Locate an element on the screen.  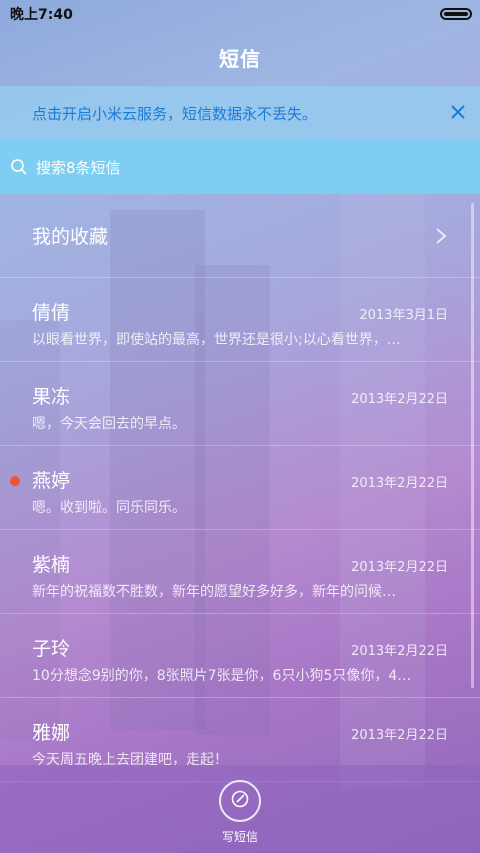
contact-name: 雅娜 is located at coordinates (51, 733).